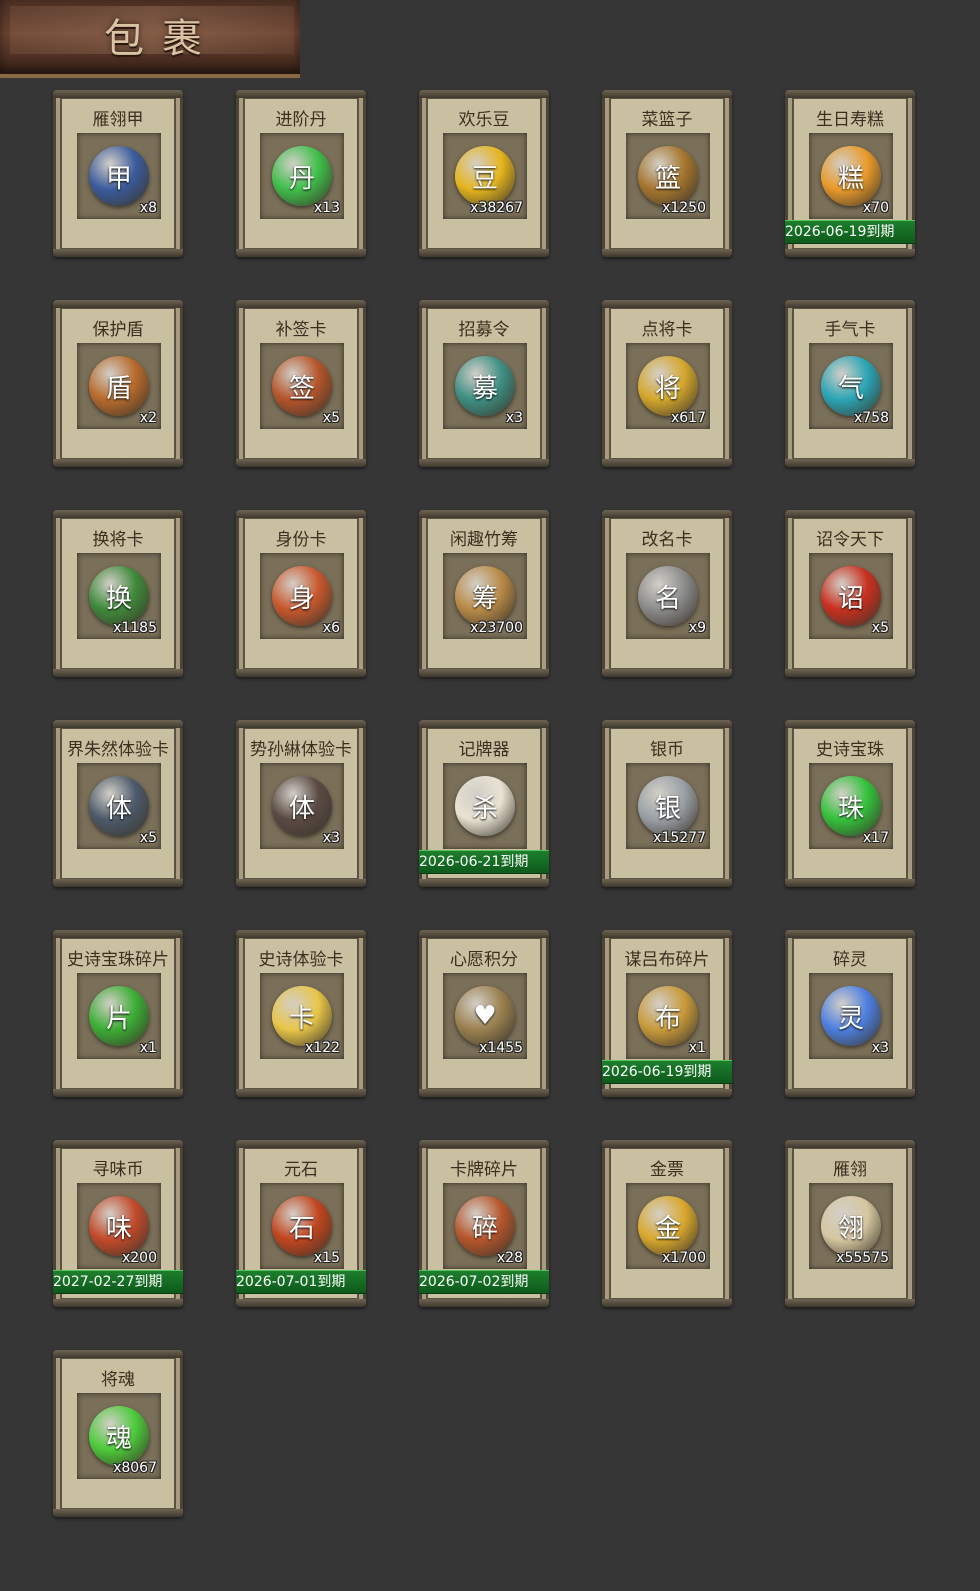  I want to click on item-slot: 金 x1700, so click(668, 1226).